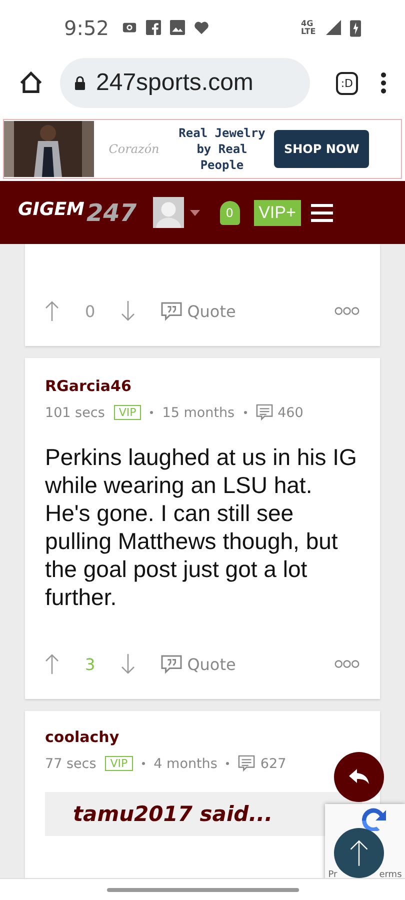  Describe the element at coordinates (185, 83) in the screenshot. I see `address-bar: 247sports.com` at that location.